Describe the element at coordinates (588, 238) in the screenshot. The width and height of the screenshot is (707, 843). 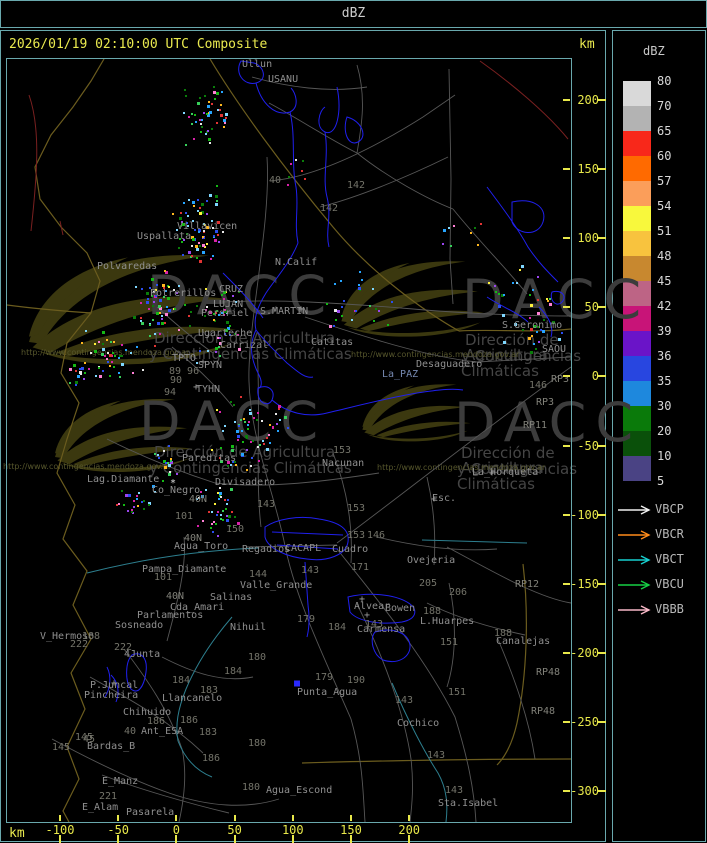
I see `y-axis-tick-label: 100` at that location.